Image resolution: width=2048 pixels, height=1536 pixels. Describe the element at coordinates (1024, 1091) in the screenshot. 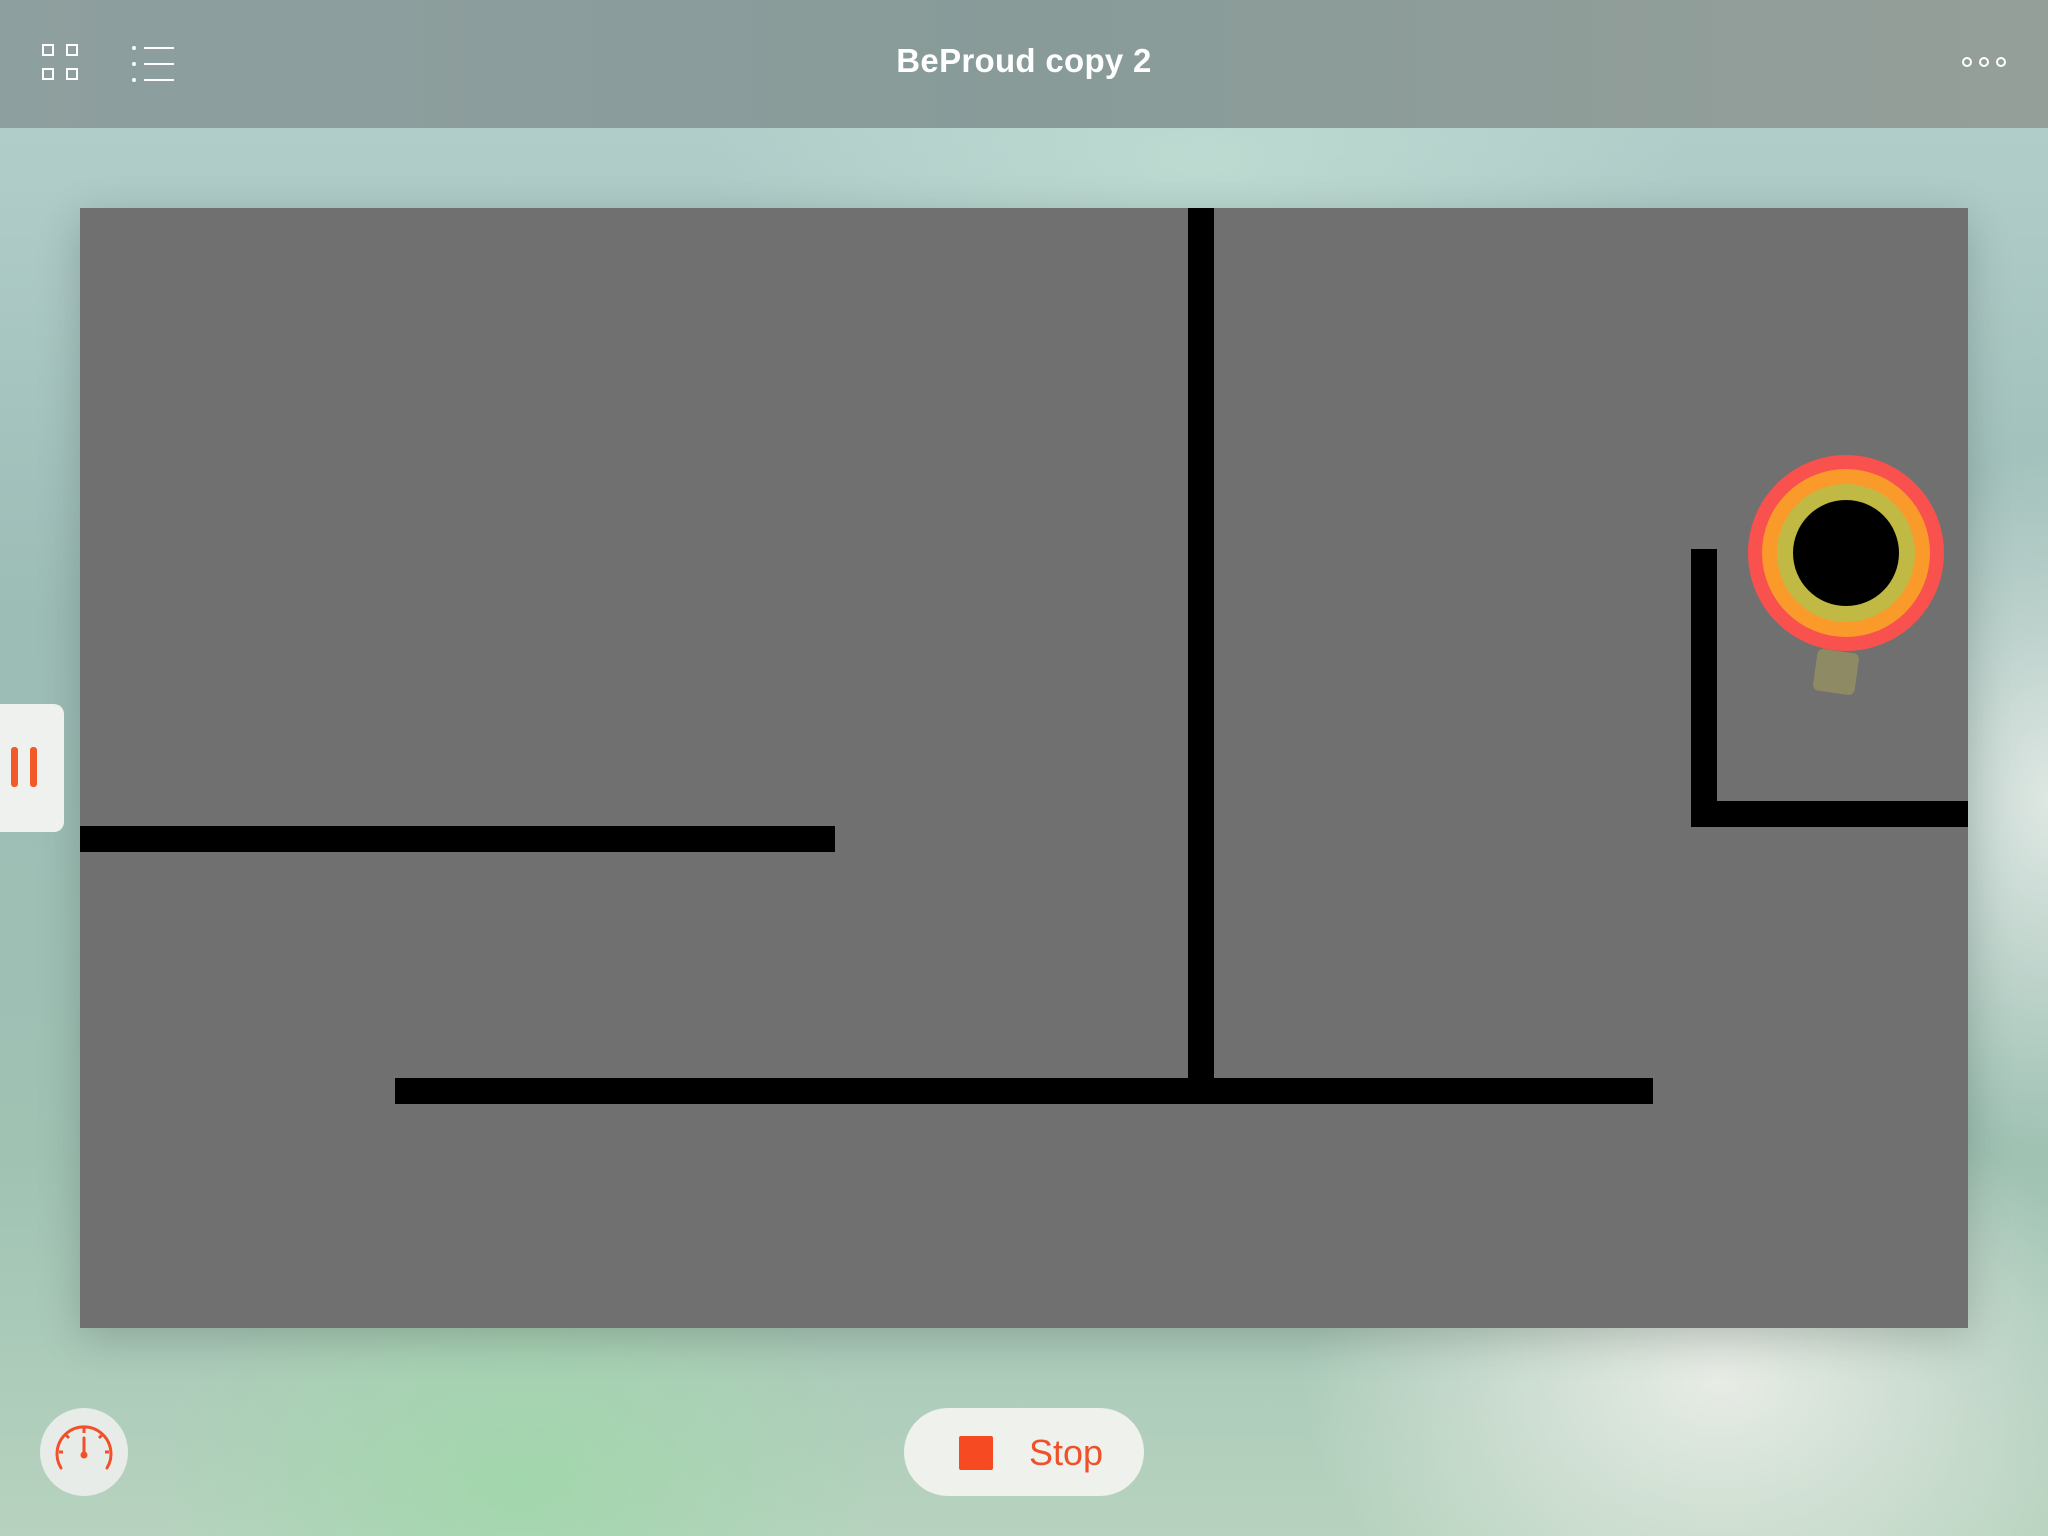

I see `wall-horizontal-bottom` at that location.